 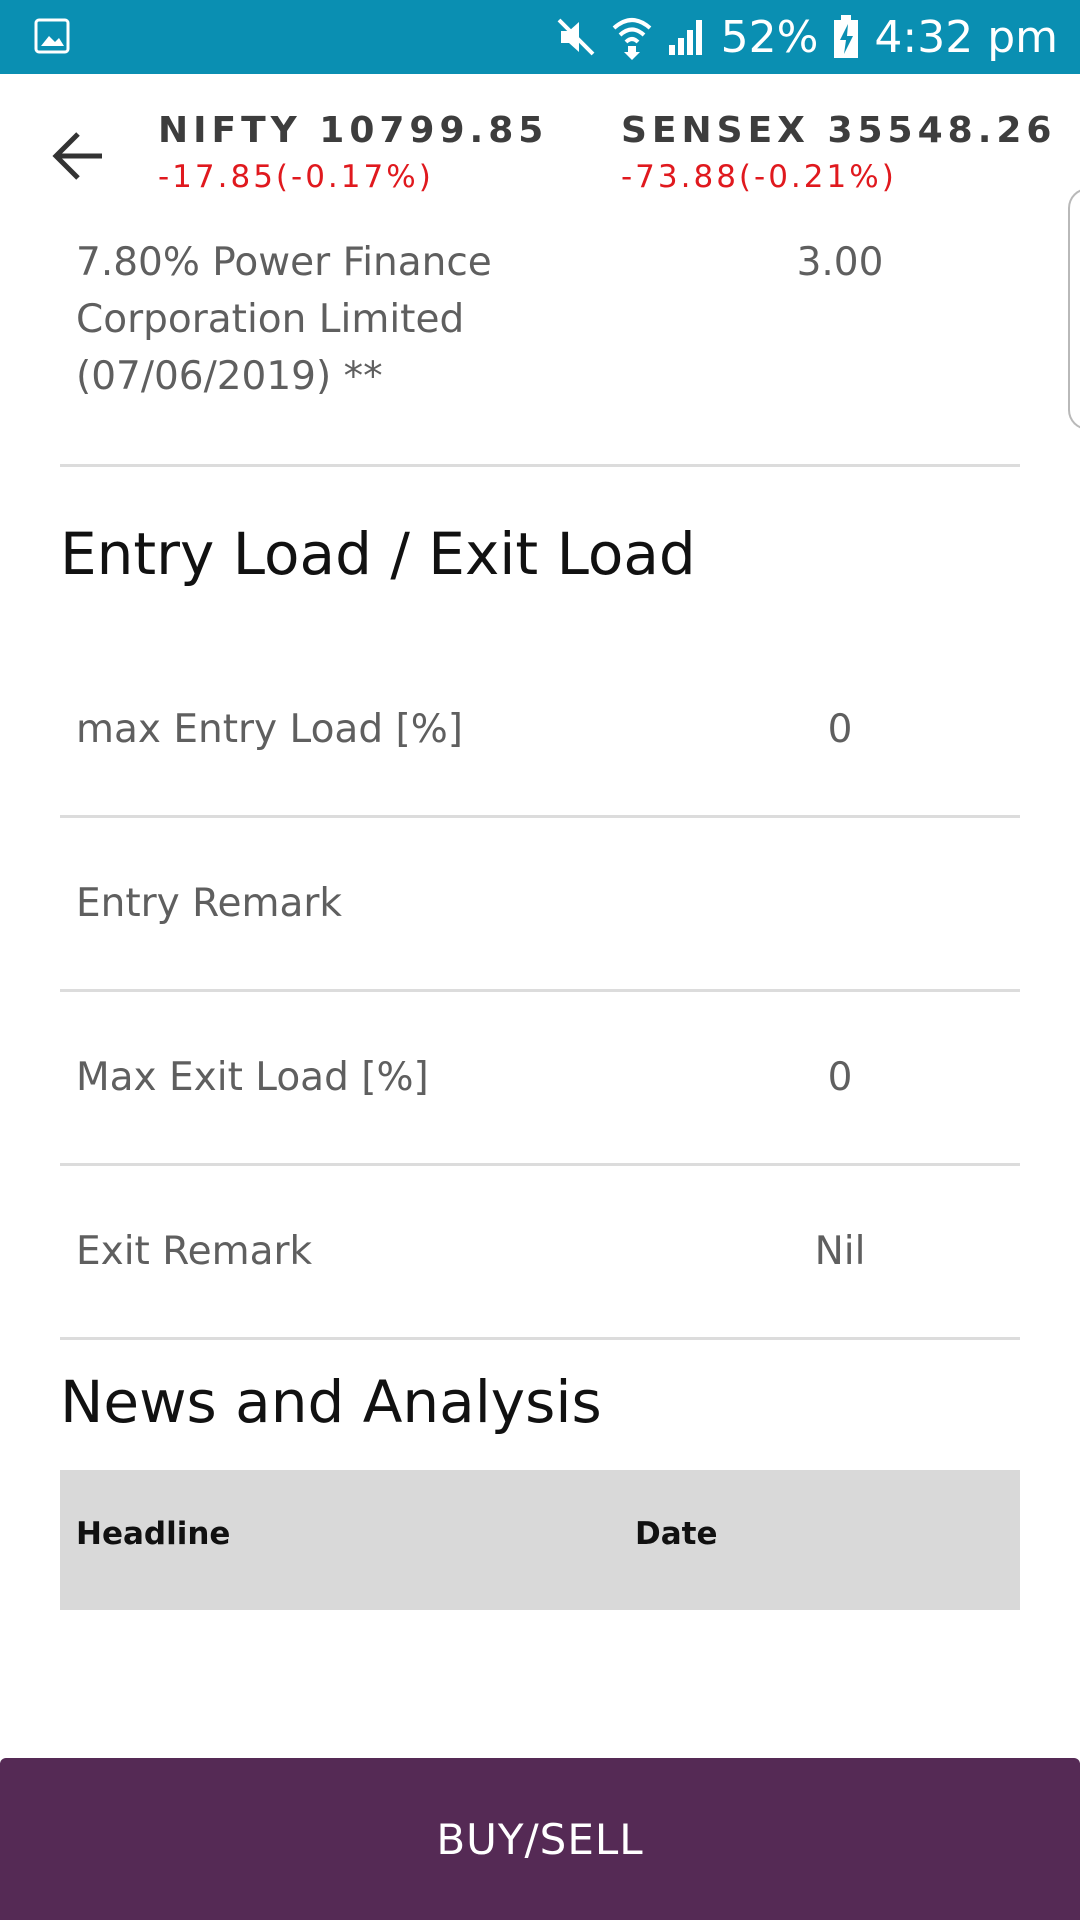 What do you see at coordinates (194, 1251) in the screenshot?
I see `row-label: Exit Remark` at bounding box center [194, 1251].